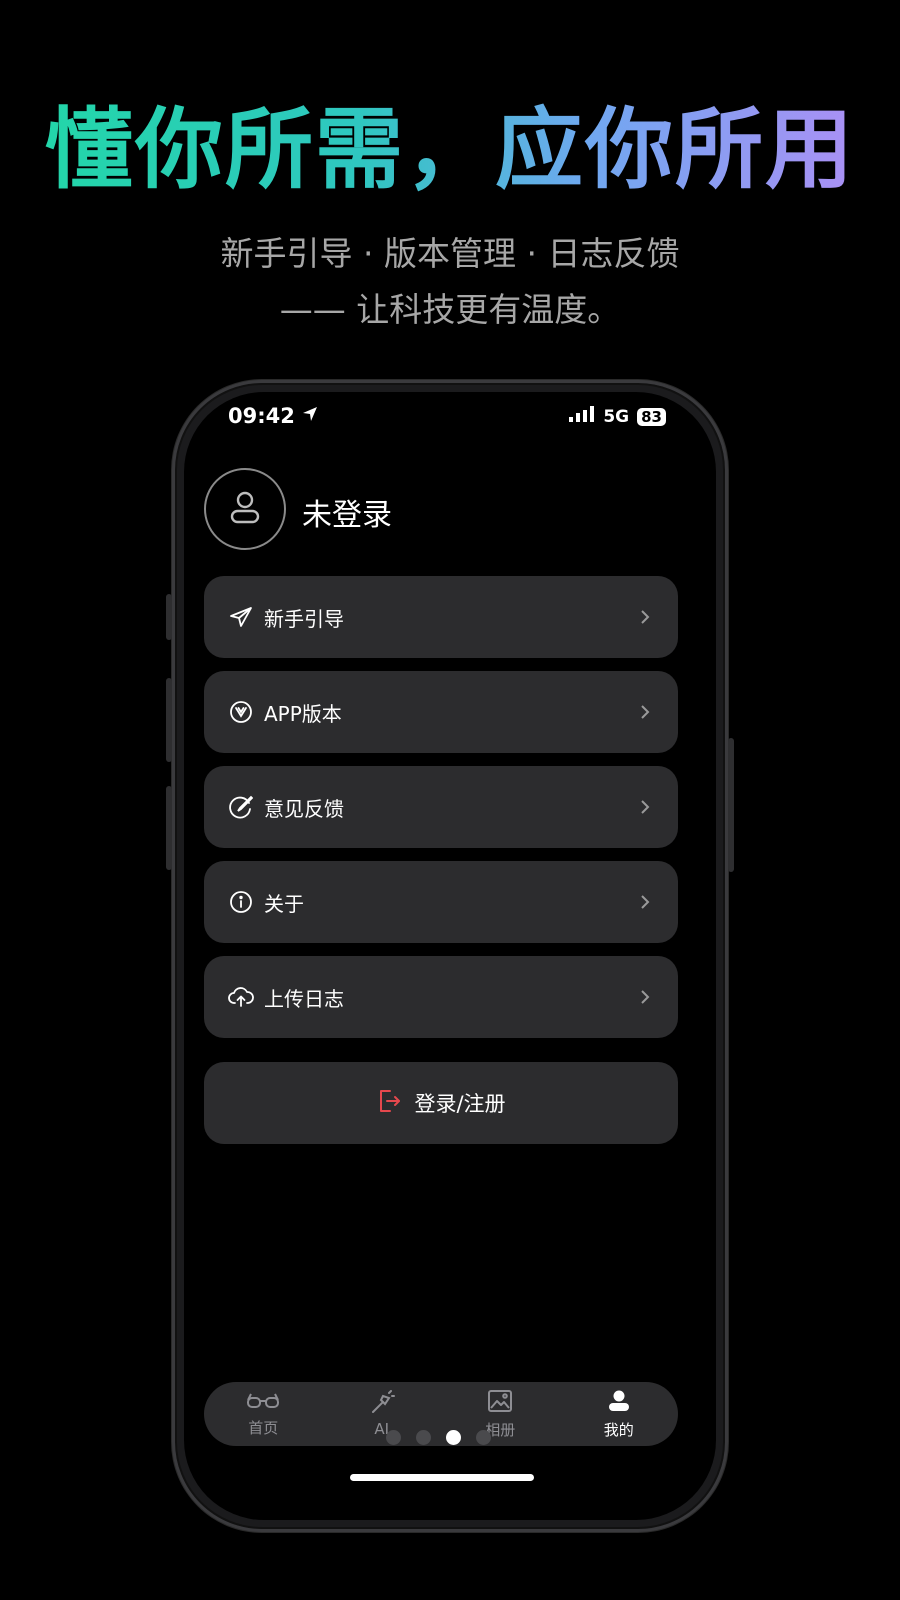  Describe the element at coordinates (347, 512) in the screenshot. I see `login-status: 未登录` at that location.